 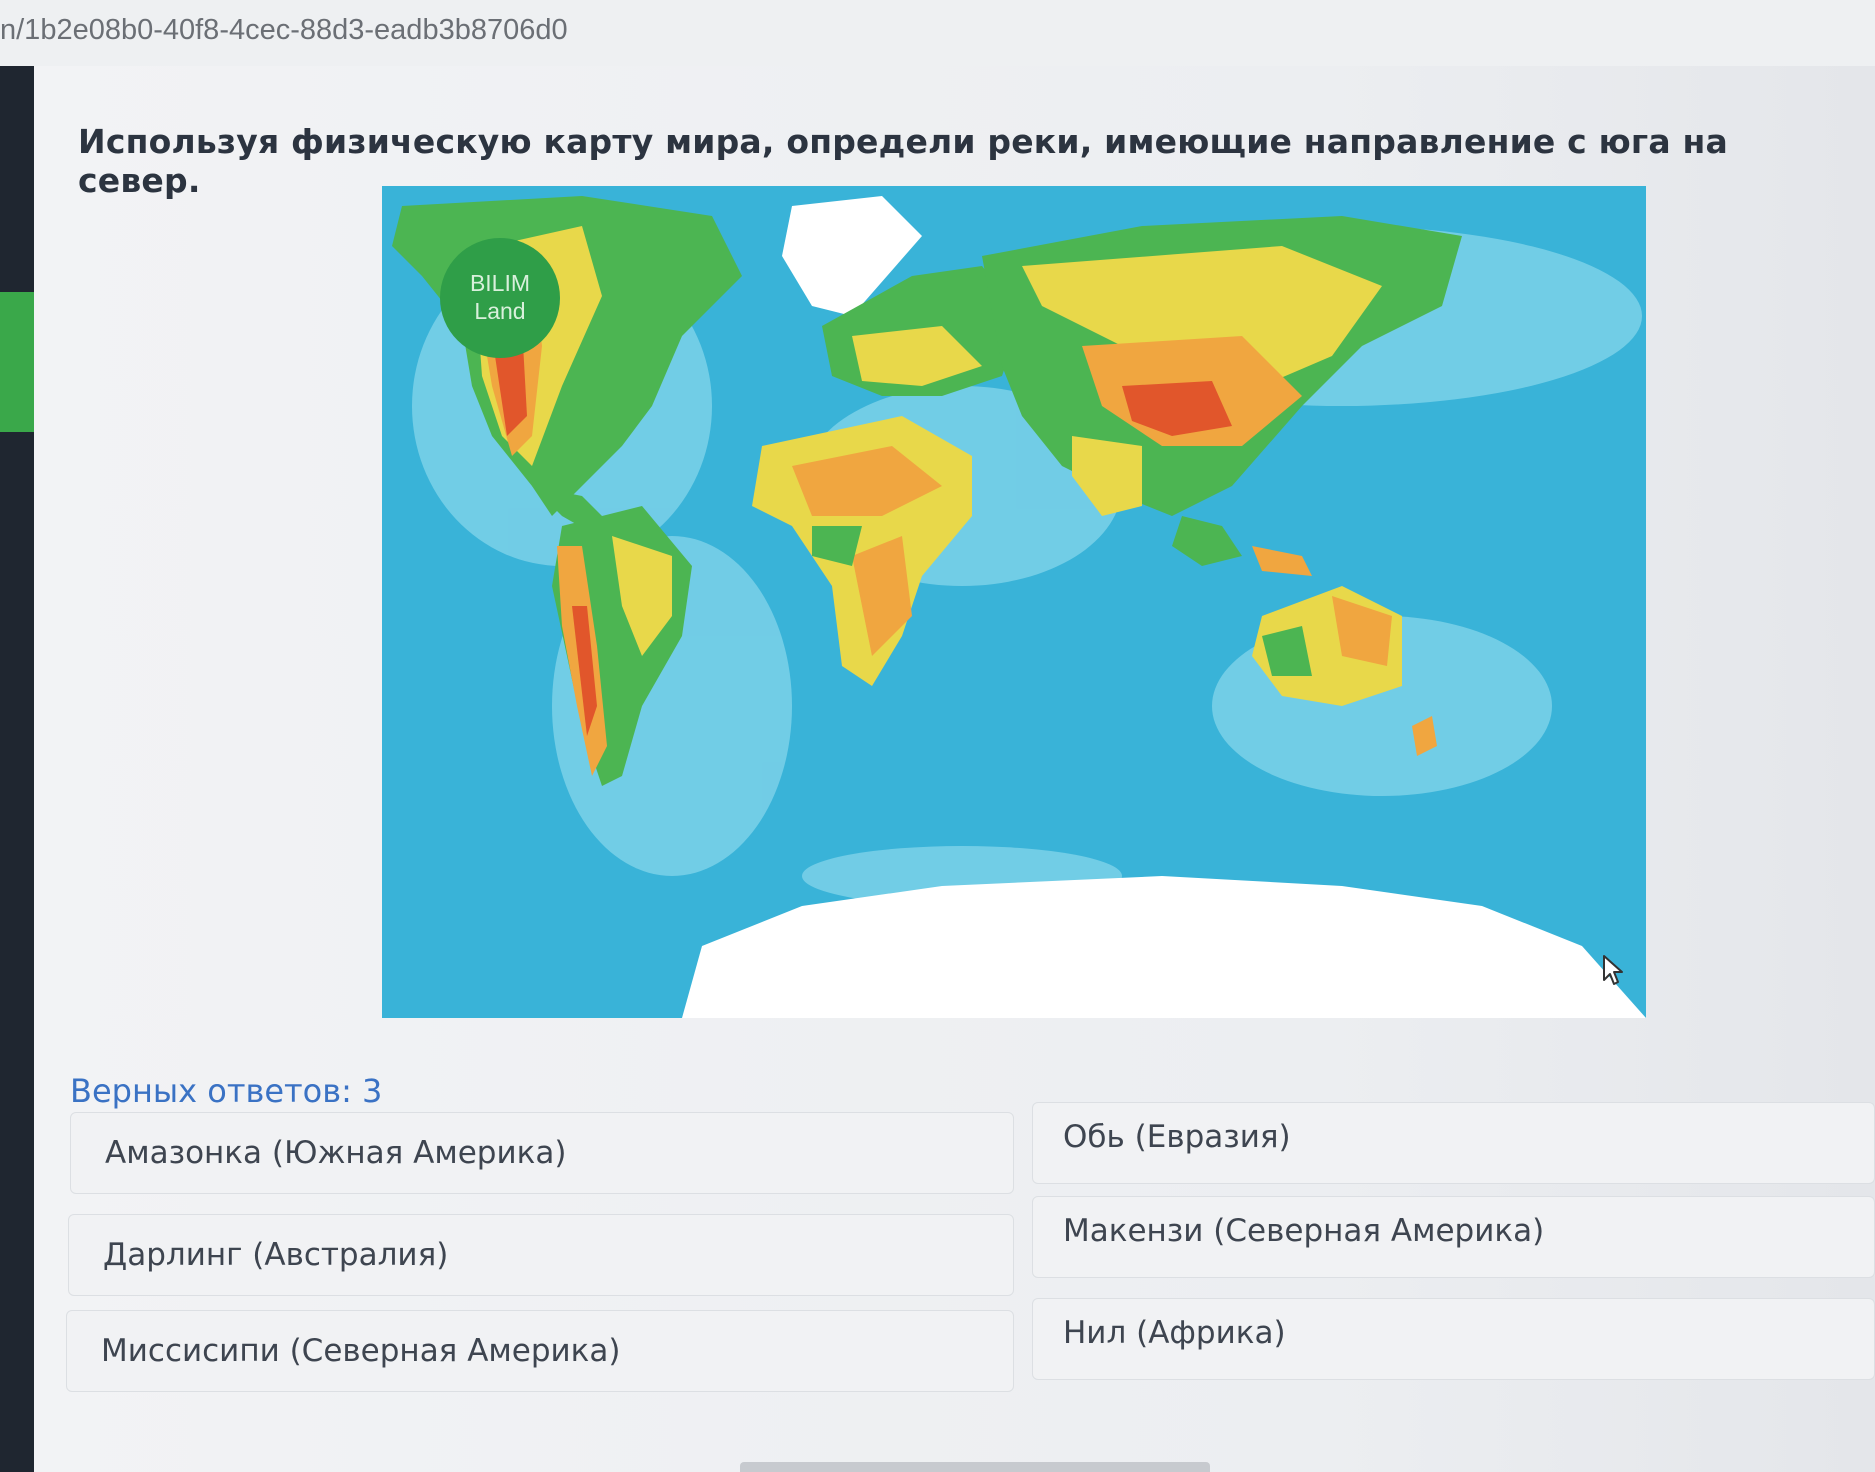 What do you see at coordinates (1453, 1143) in the screenshot?
I see `answer-option-ob: Обь (Евразия)` at bounding box center [1453, 1143].